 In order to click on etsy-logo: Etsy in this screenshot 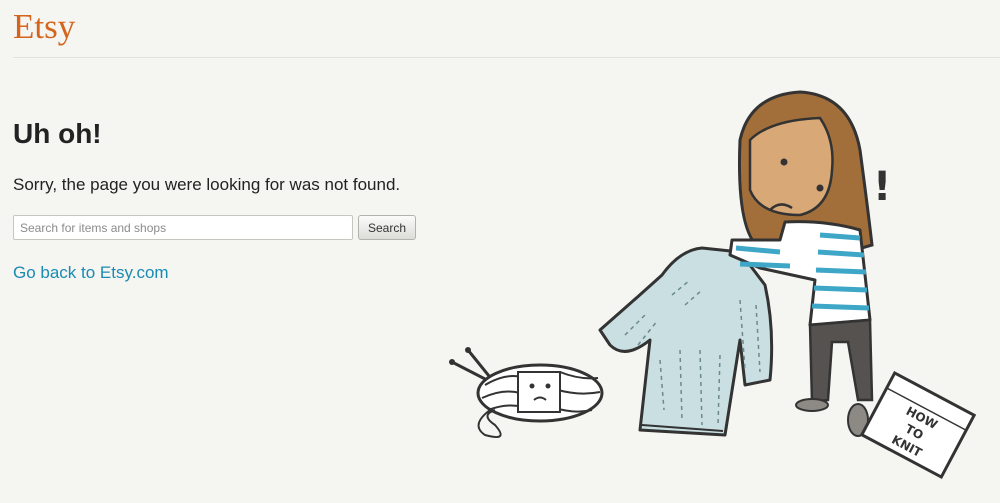, I will do `click(44, 27)`.